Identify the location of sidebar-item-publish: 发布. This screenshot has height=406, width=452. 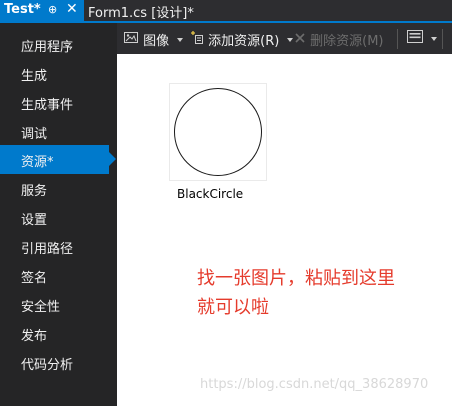
(58, 333).